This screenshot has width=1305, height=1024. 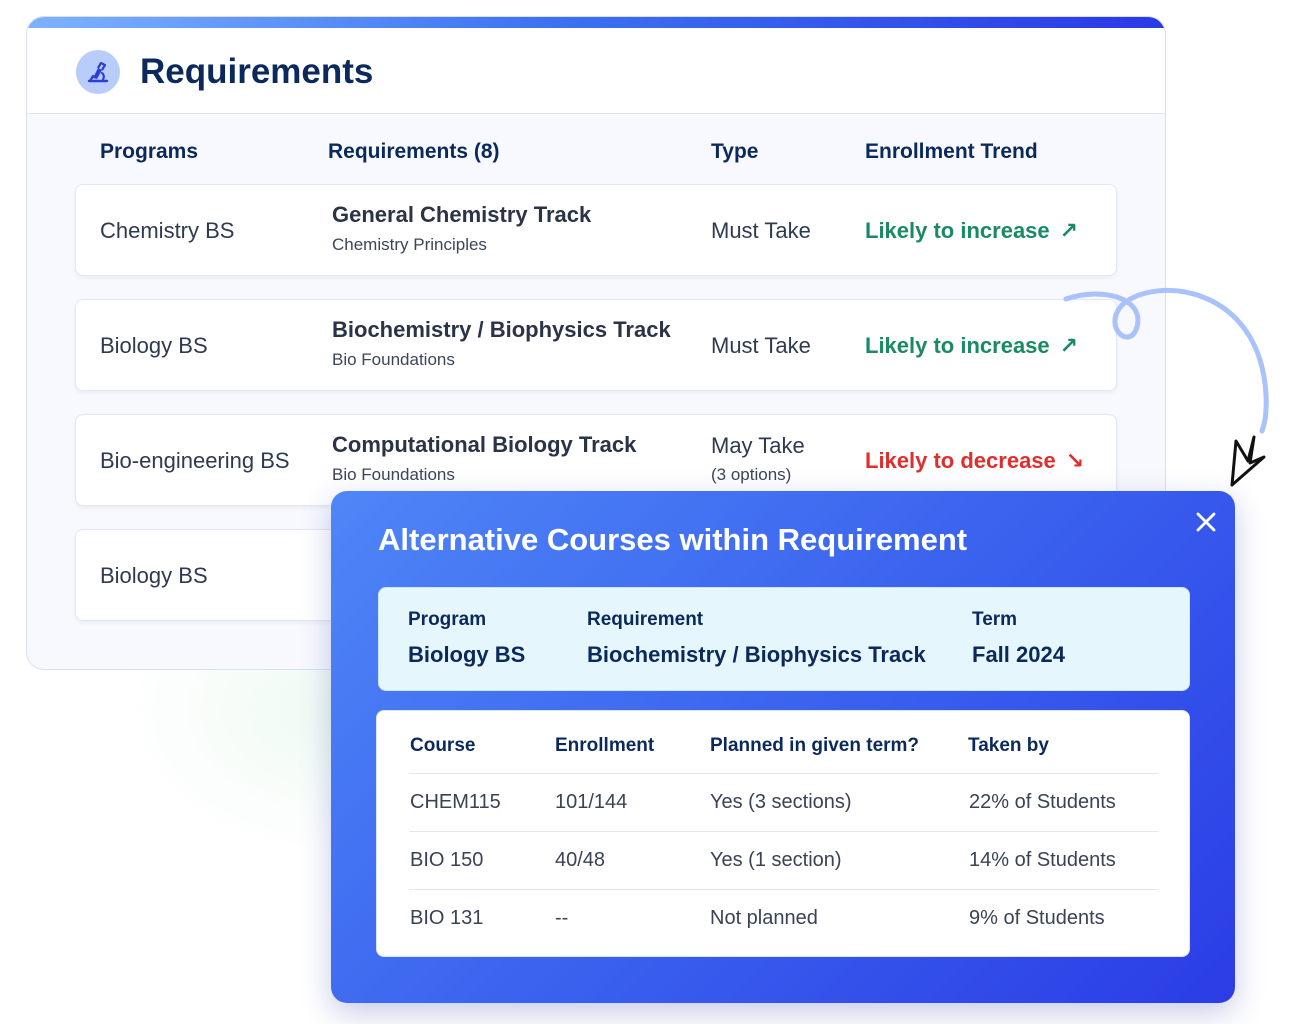 What do you see at coordinates (447, 860) in the screenshot?
I see `table-cell-course: BIO 150` at bounding box center [447, 860].